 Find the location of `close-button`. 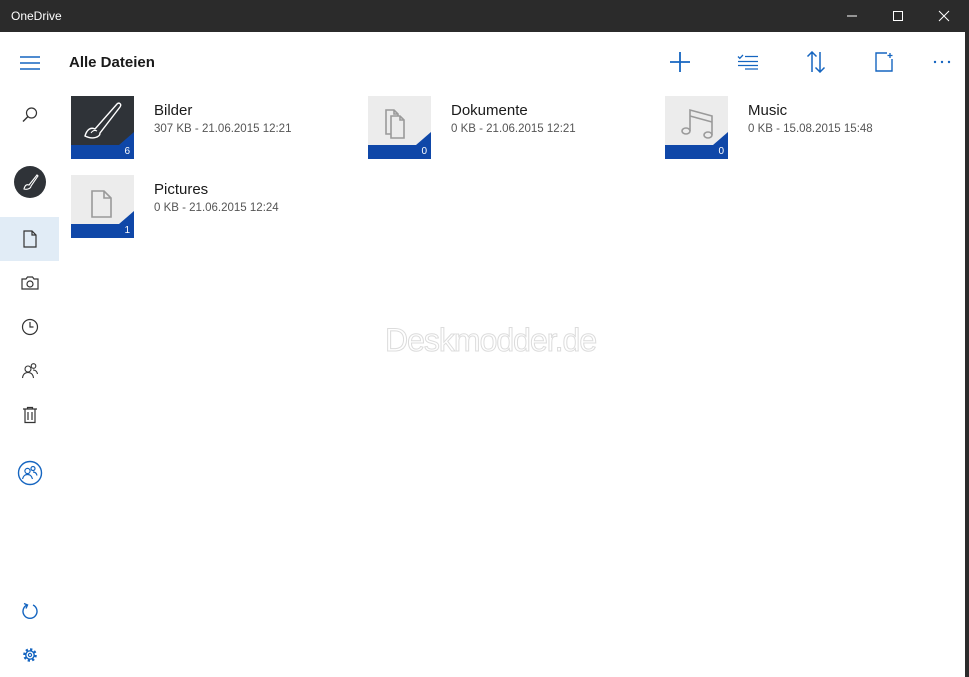

close-button is located at coordinates (944, 16).